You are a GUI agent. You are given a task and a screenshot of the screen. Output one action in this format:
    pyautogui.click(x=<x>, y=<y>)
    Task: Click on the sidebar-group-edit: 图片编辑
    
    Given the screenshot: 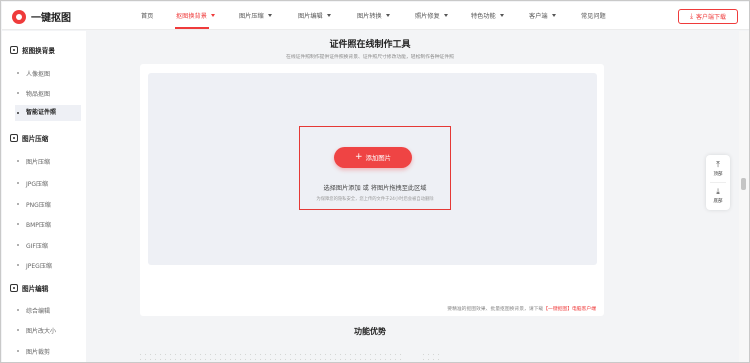 What is the action you would take?
    pyautogui.click(x=29, y=288)
    